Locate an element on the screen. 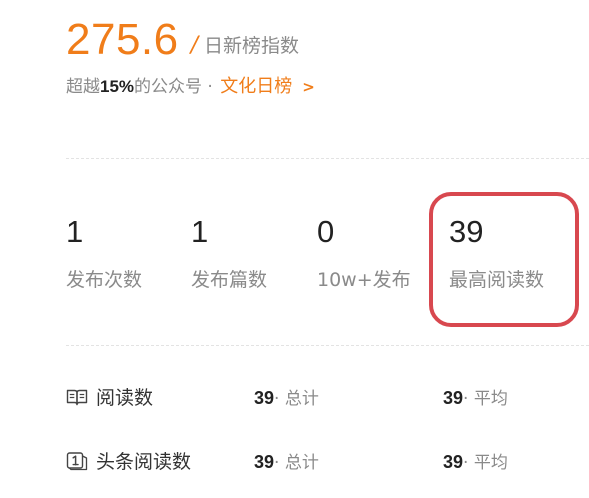 The width and height of the screenshot is (589, 498). book-icon is located at coordinates (77, 397).